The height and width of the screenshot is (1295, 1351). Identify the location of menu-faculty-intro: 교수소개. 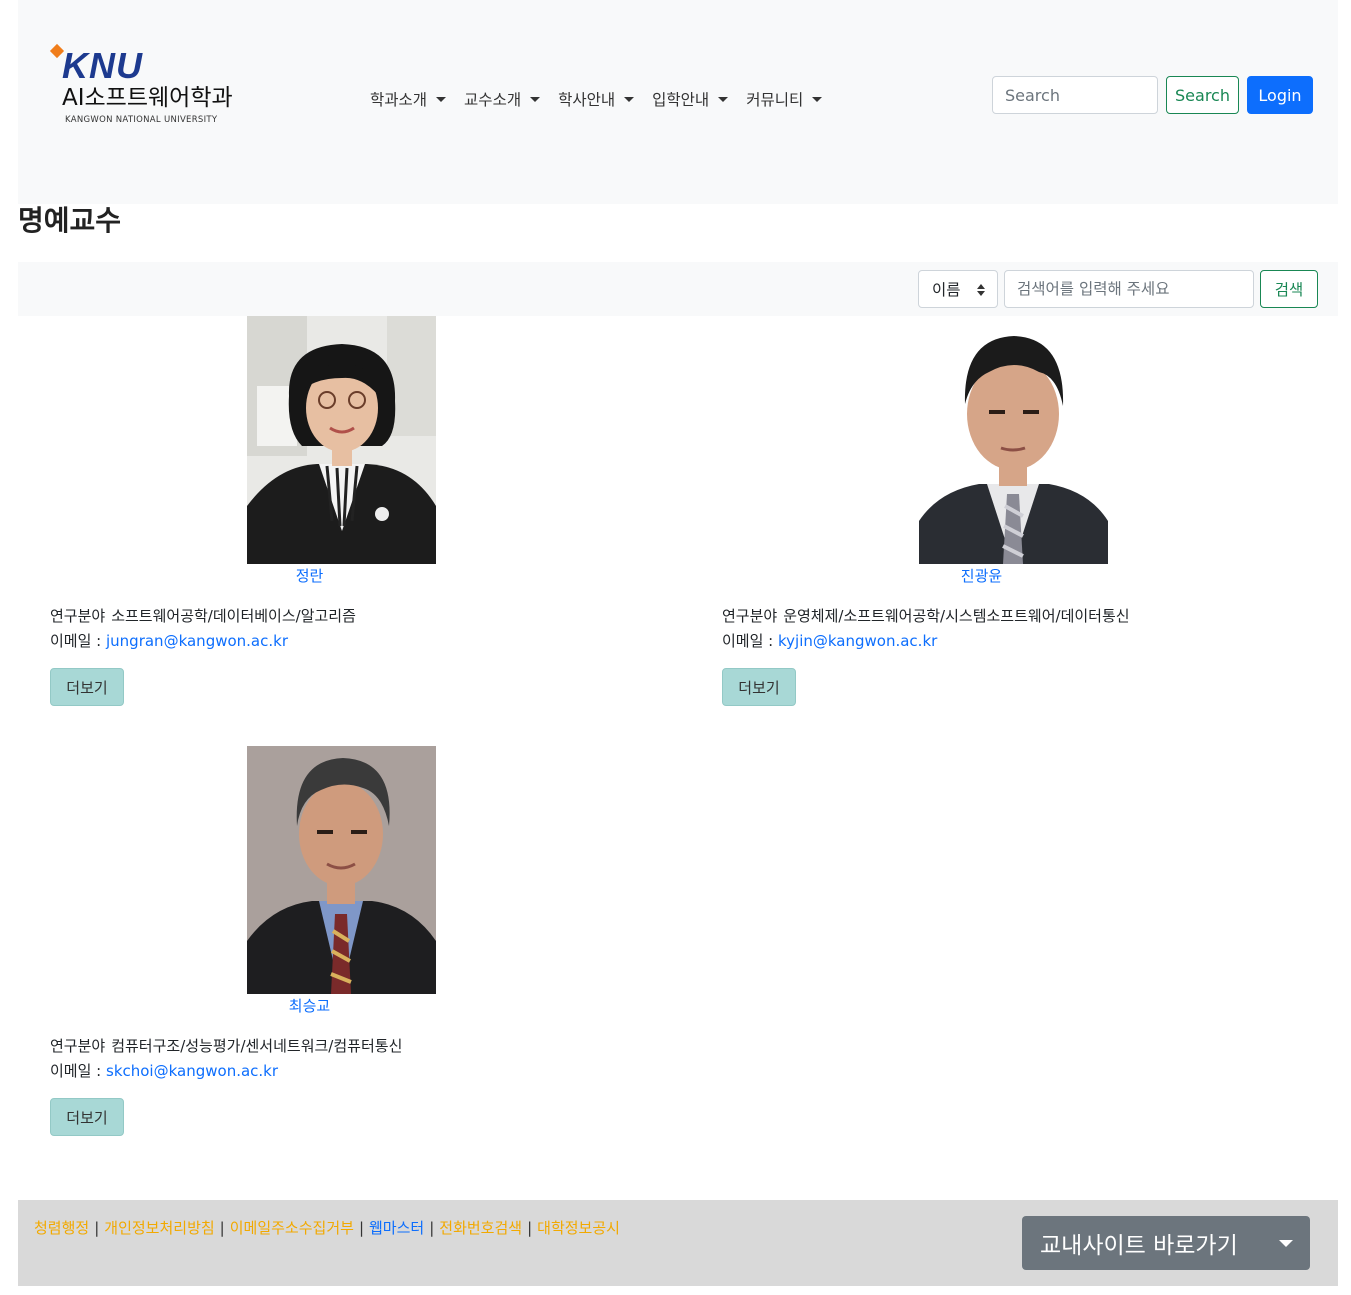
(502, 99).